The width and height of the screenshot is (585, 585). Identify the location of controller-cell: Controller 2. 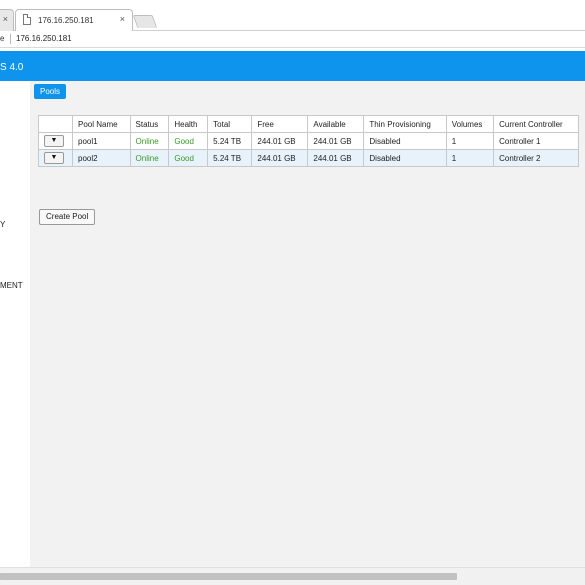
(536, 158).